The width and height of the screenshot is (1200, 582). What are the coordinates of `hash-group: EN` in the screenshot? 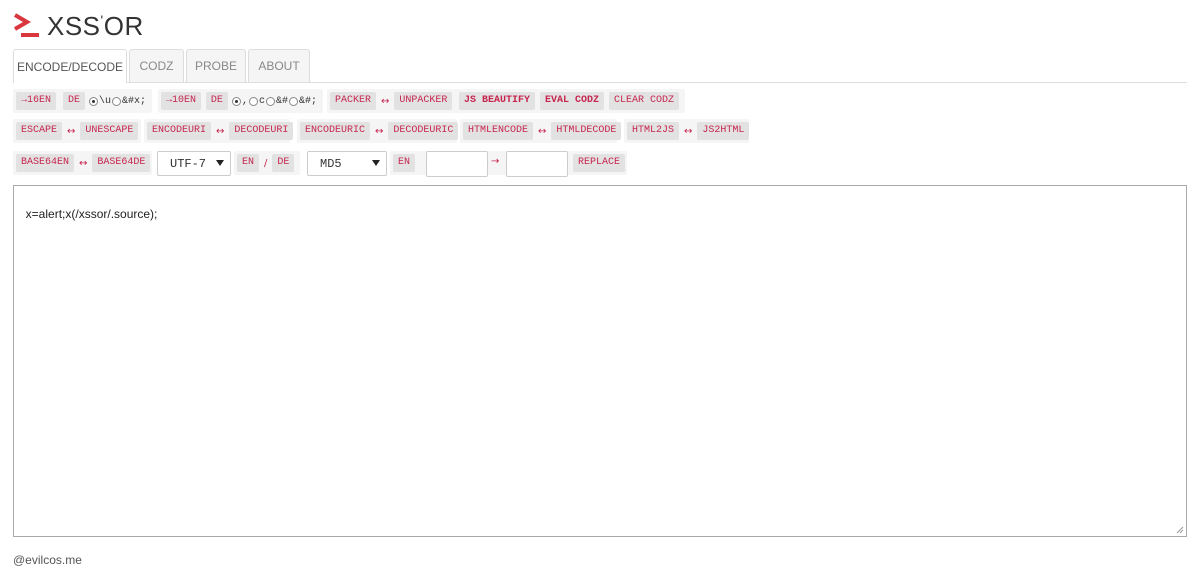 It's located at (406, 163).